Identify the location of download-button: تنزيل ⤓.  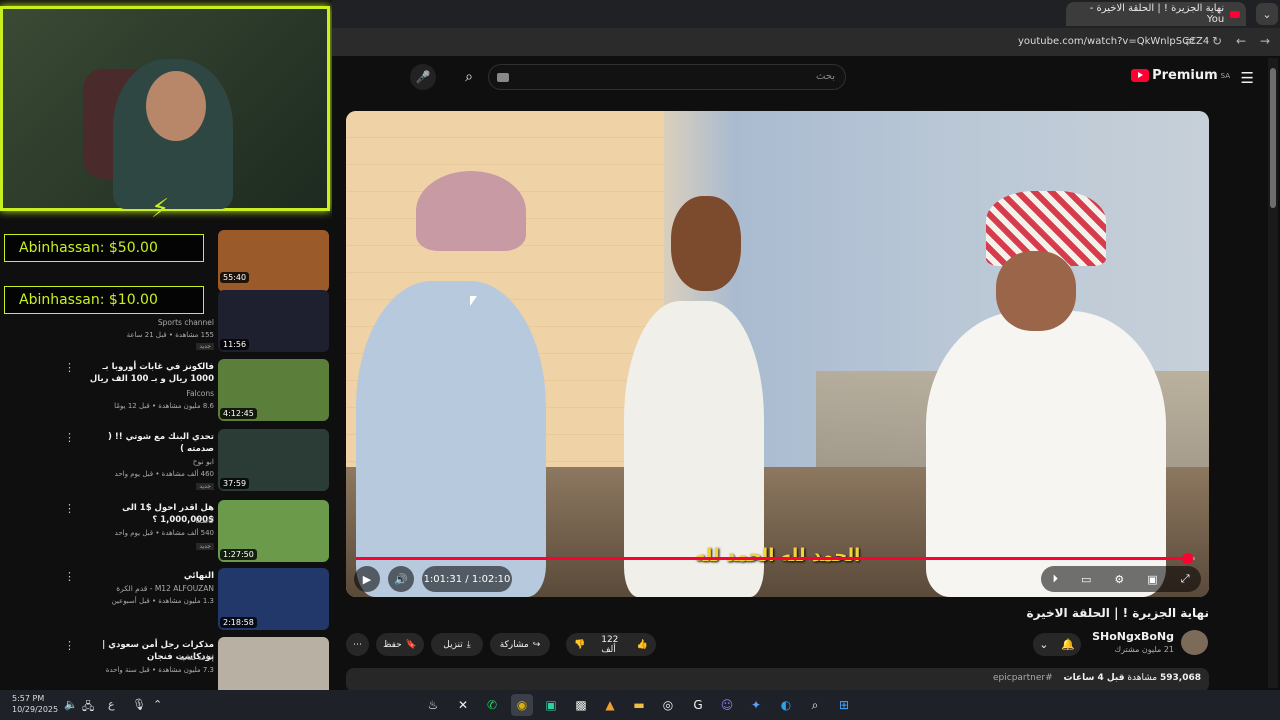
(457, 644).